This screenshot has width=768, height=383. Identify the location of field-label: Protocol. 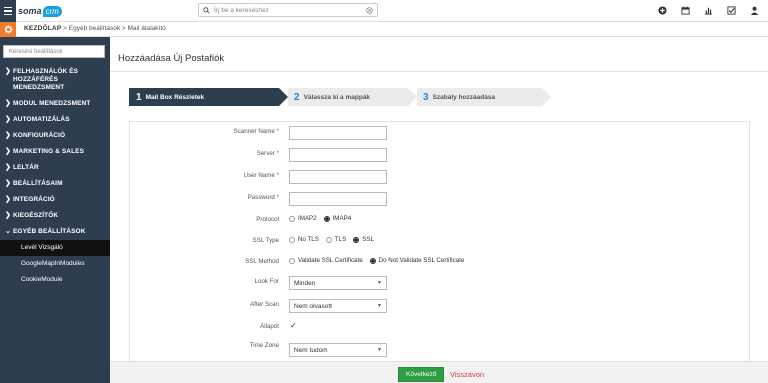
(267, 219).